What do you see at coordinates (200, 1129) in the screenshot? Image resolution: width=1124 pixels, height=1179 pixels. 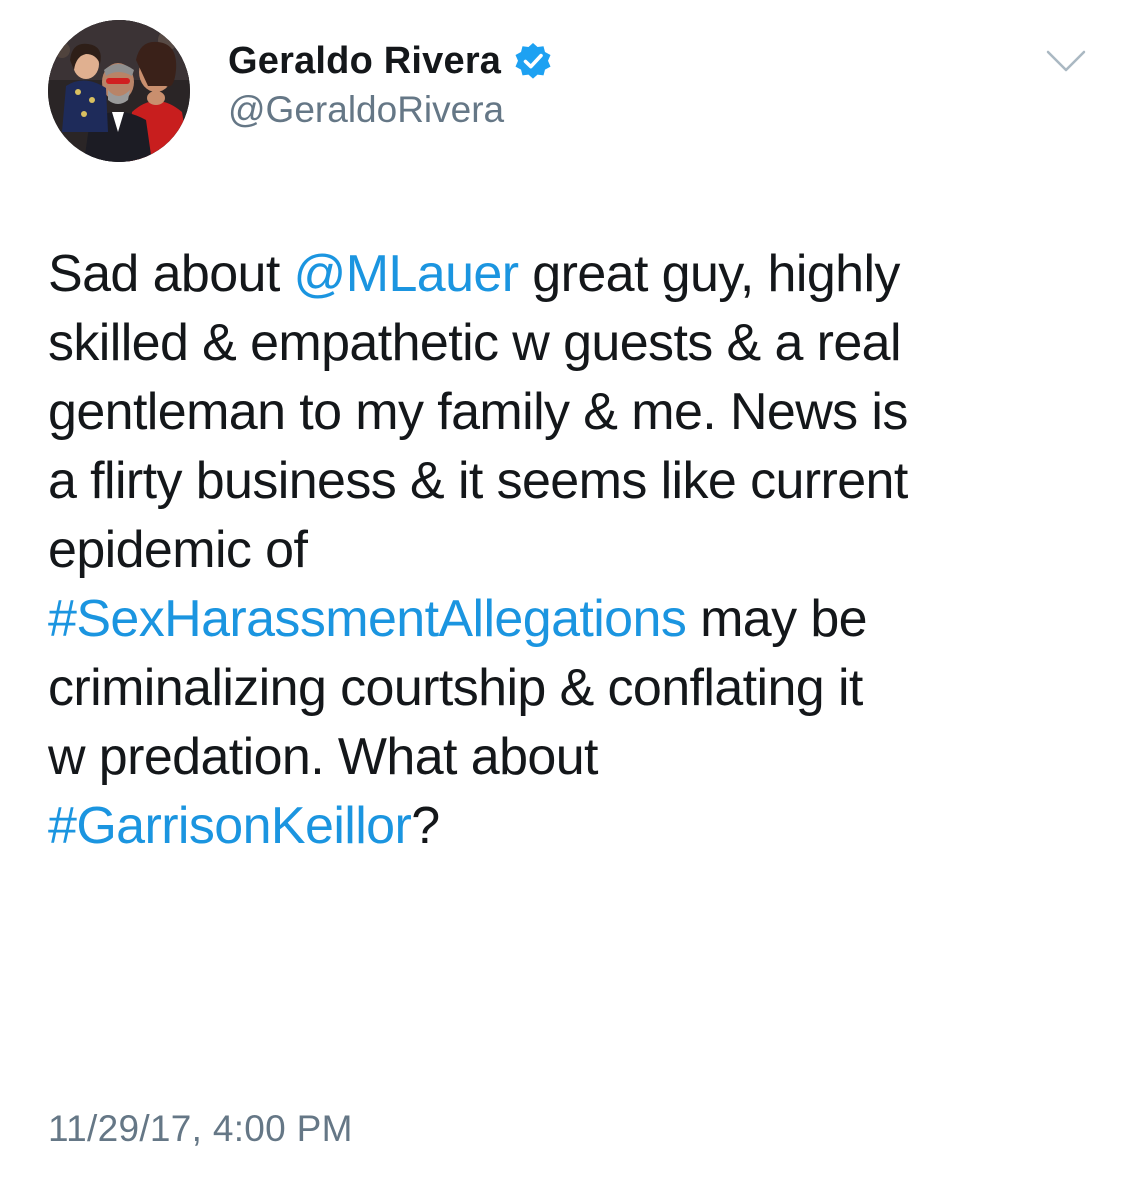 I see `timestamp: 11/29/17, 4:00 PM` at bounding box center [200, 1129].